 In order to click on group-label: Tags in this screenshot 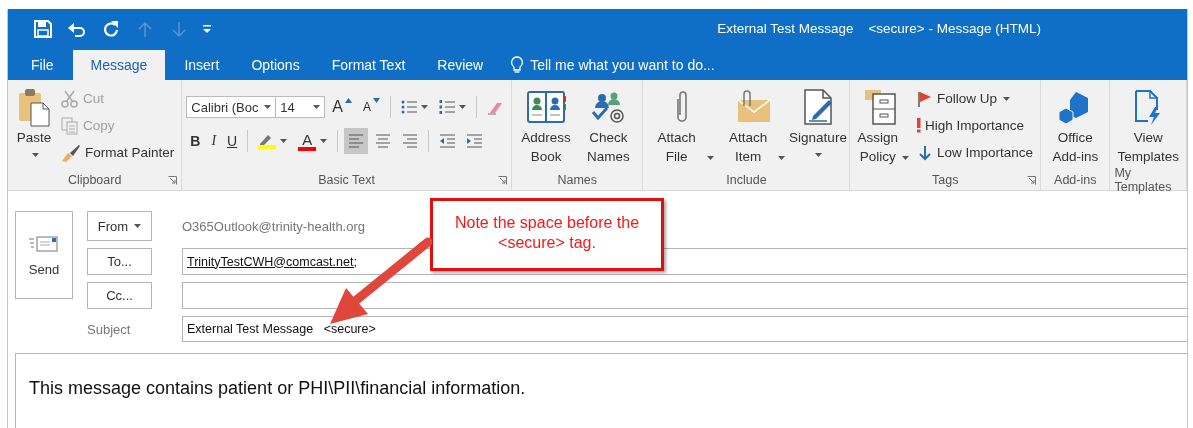, I will do `click(945, 180)`.